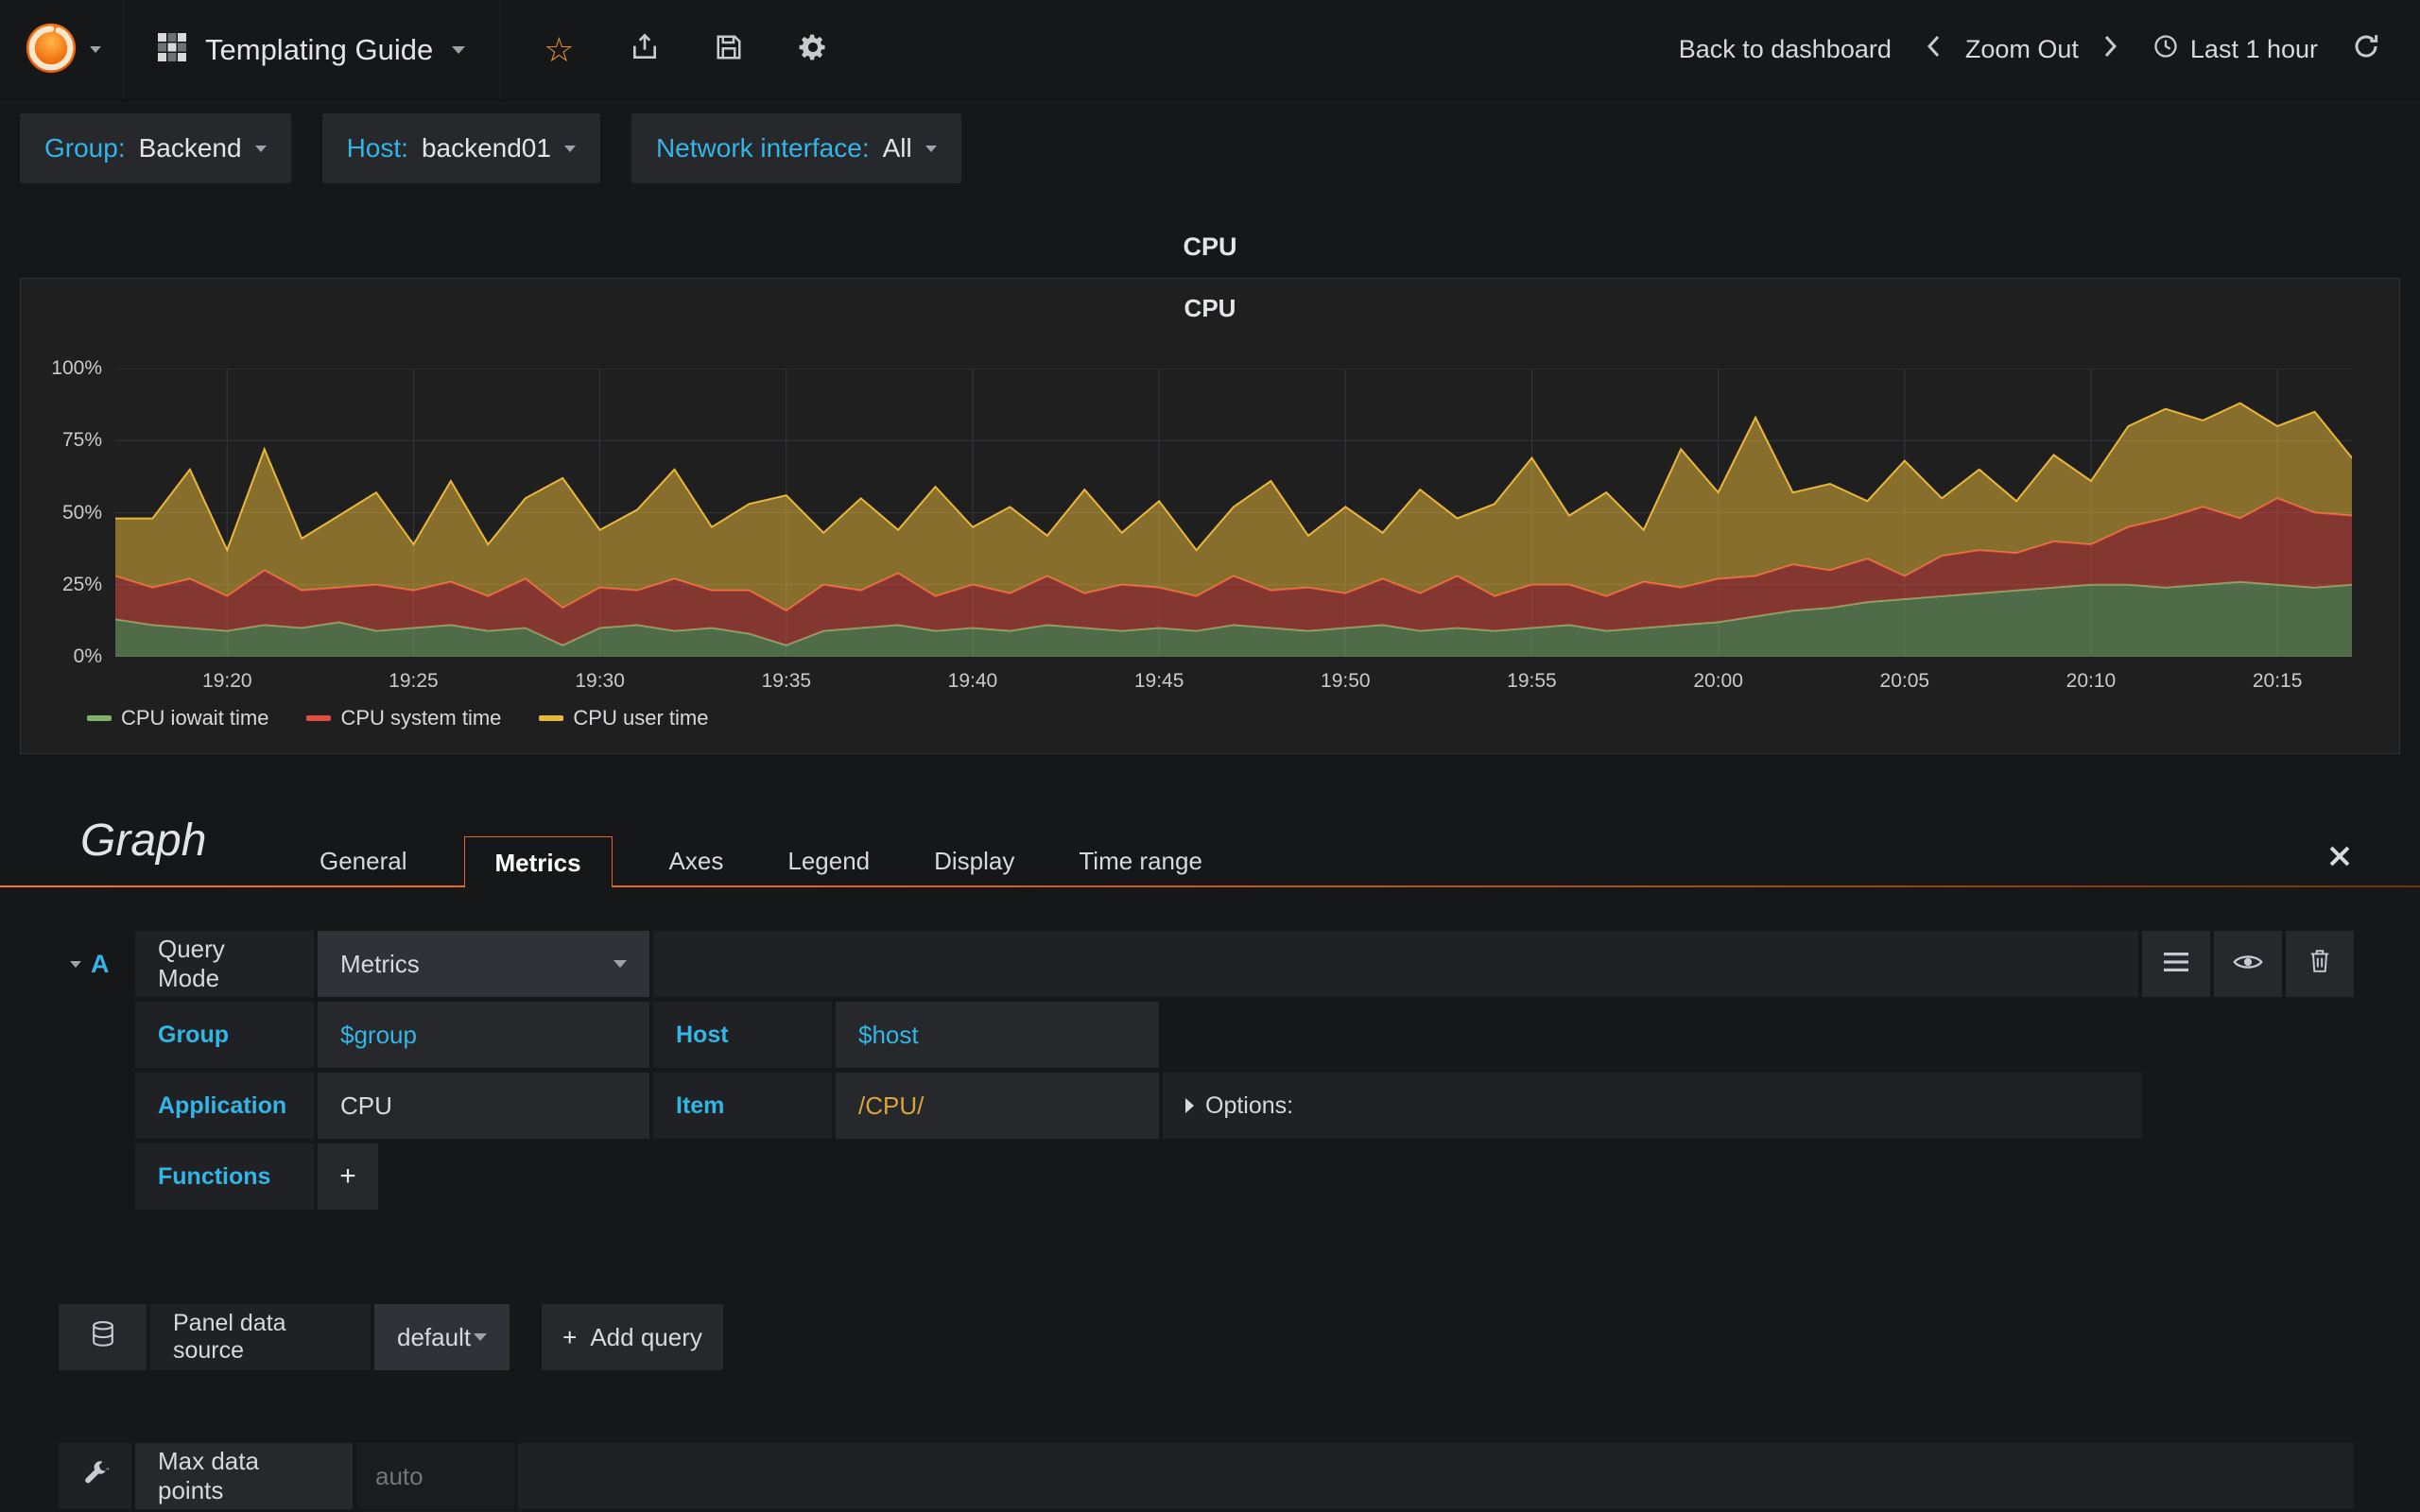 The height and width of the screenshot is (1512, 2420). Describe the element at coordinates (483, 1035) in the screenshot. I see `group-value-field: $group` at that location.